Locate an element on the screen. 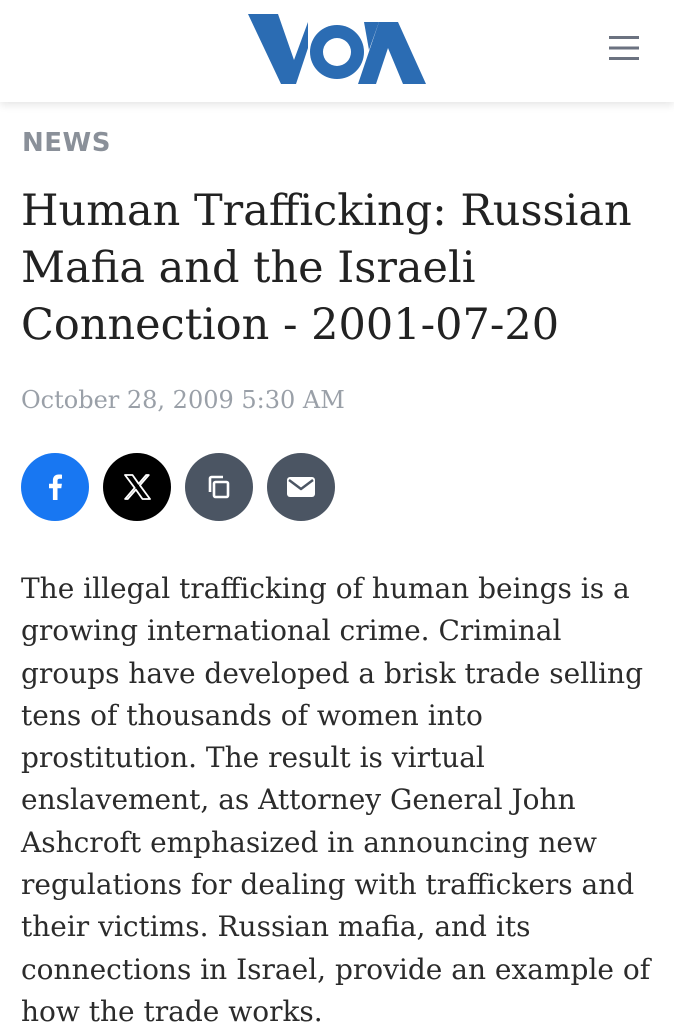  hamburger-icon is located at coordinates (624, 48).